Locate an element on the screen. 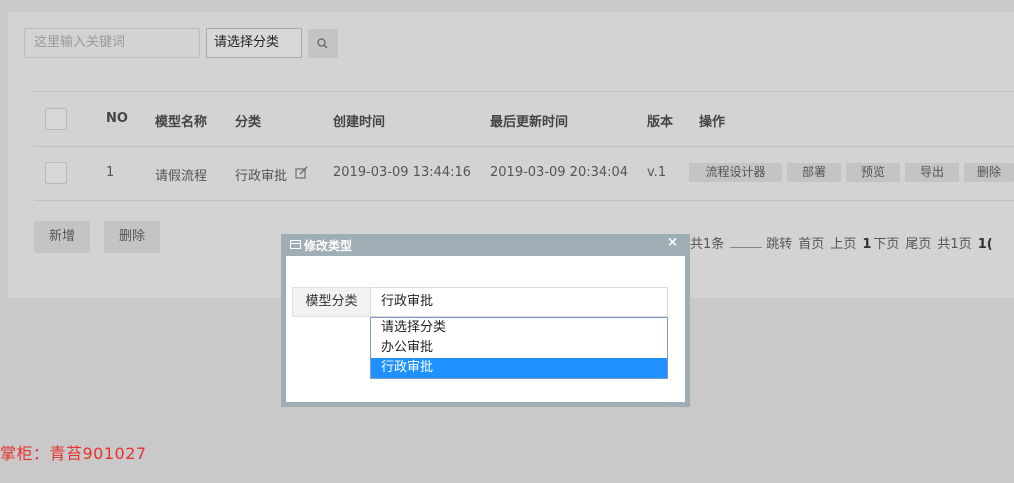  header-version: 版本 is located at coordinates (660, 122).